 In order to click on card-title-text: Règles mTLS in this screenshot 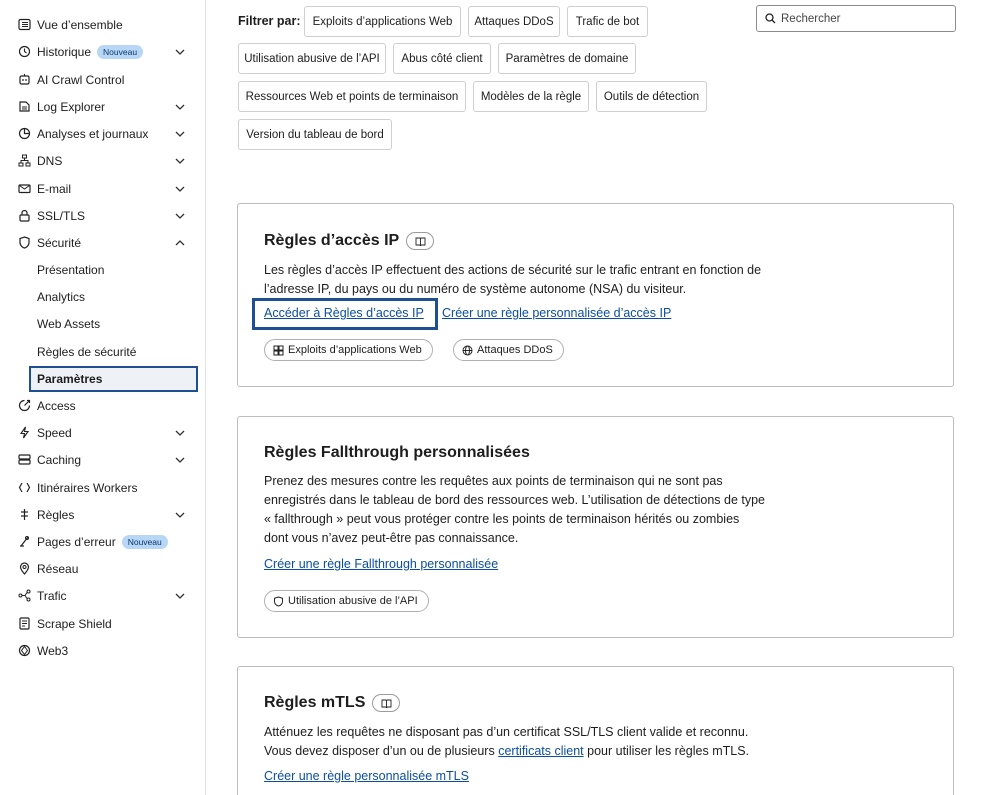, I will do `click(315, 702)`.